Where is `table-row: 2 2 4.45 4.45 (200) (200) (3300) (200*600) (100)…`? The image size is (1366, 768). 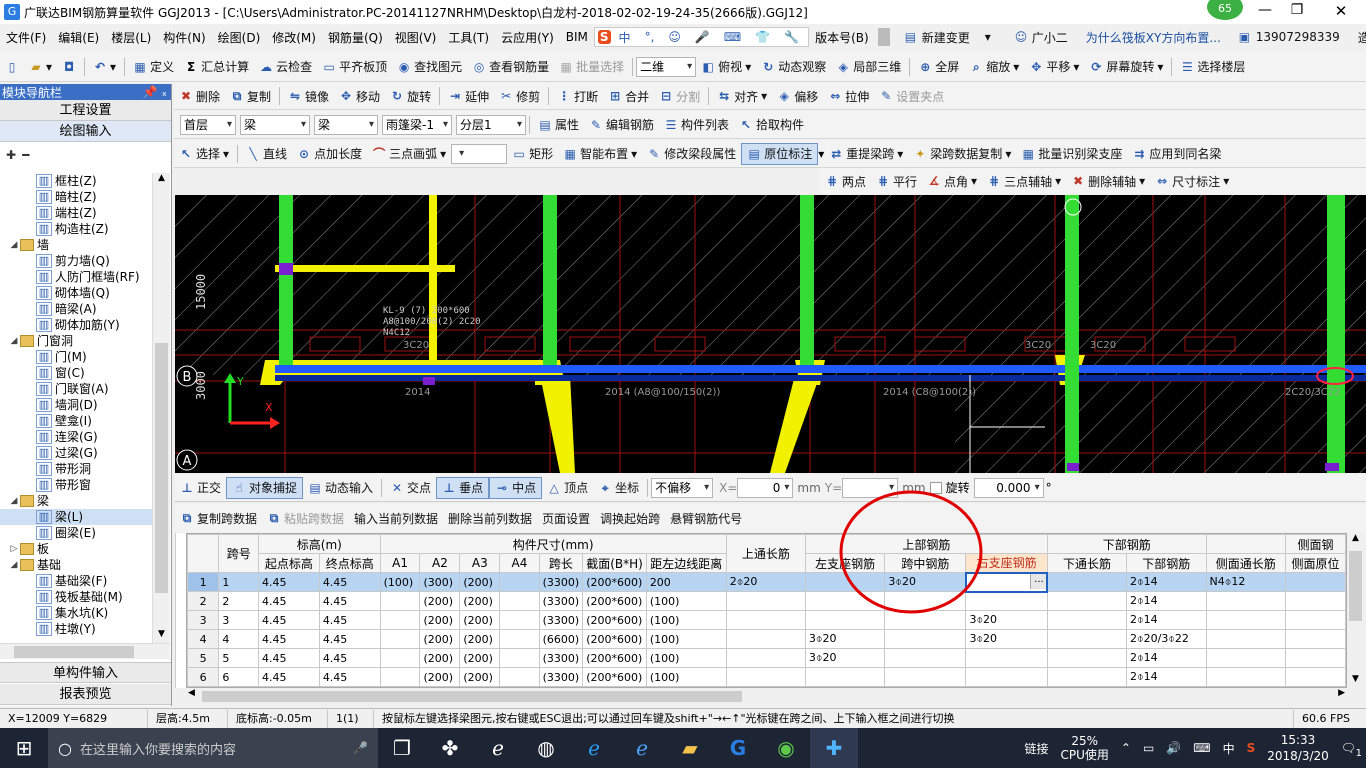 table-row: 2 2 4.45 4.45 (200) (200) (3300) (200*600) (100)… is located at coordinates (766, 601).